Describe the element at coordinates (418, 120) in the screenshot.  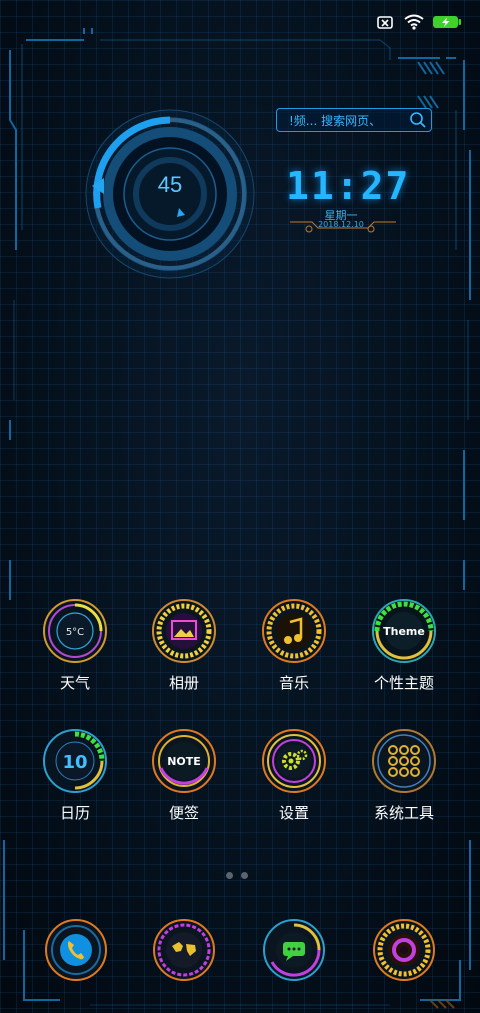
I see `search-icon` at that location.